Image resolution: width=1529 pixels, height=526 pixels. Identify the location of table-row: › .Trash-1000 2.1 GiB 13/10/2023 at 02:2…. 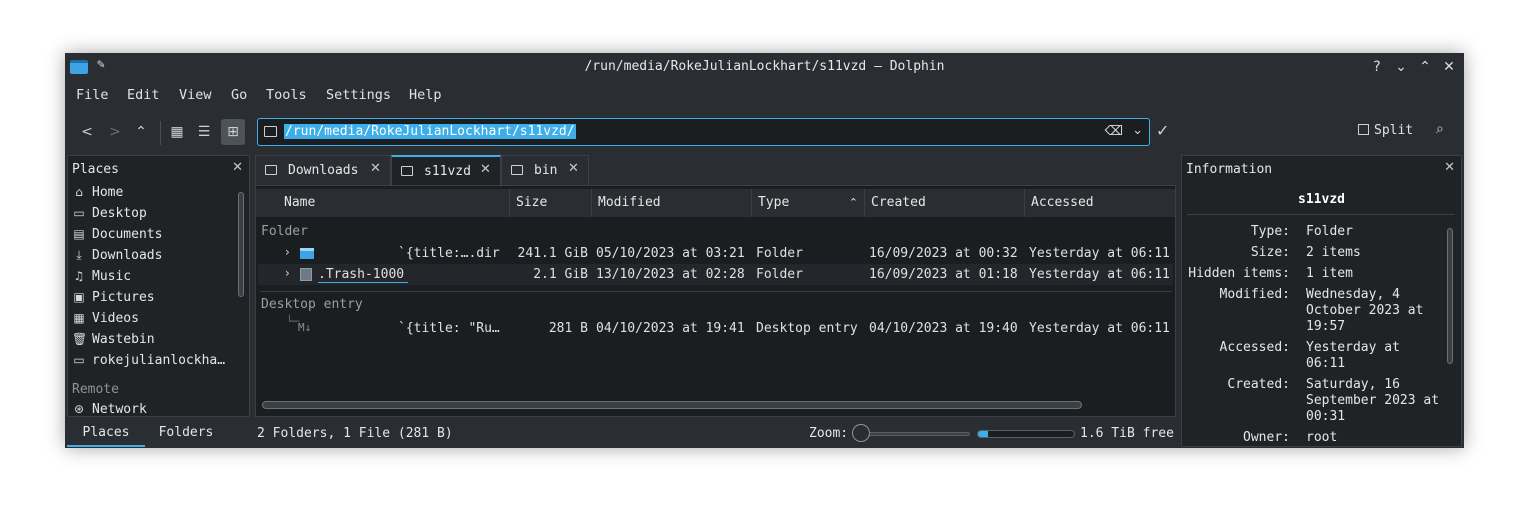
(715, 274).